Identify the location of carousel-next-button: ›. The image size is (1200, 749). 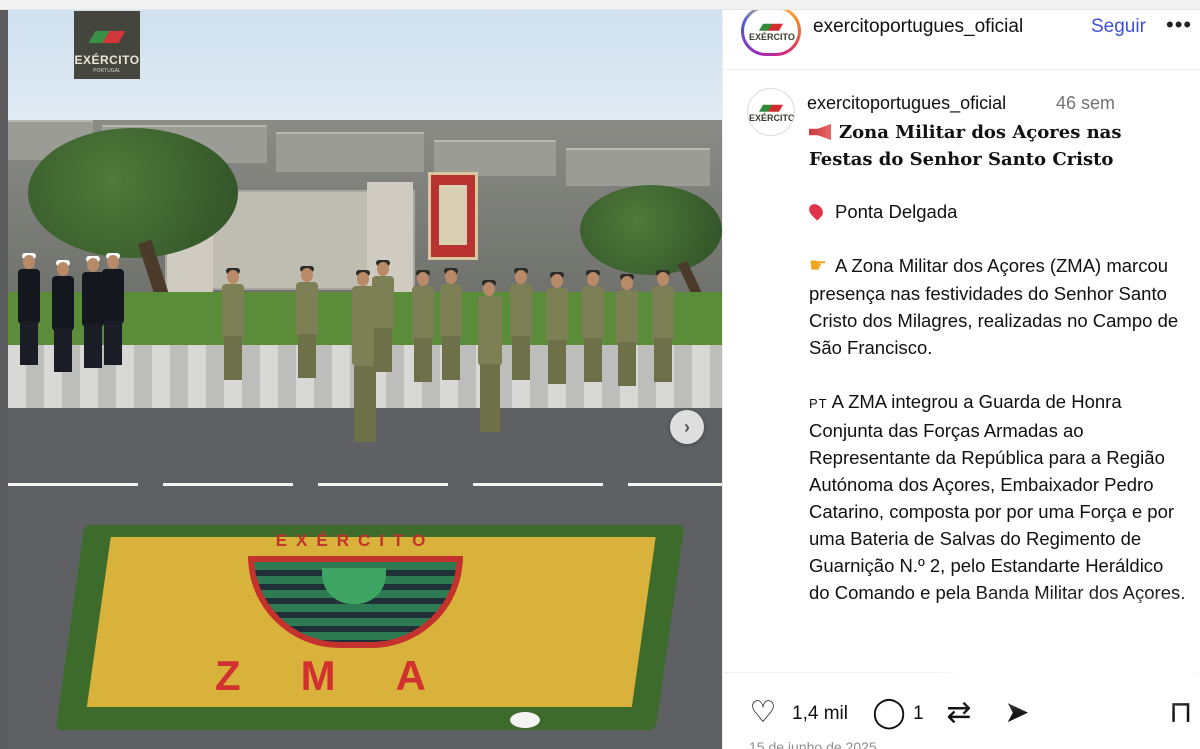
(687, 427).